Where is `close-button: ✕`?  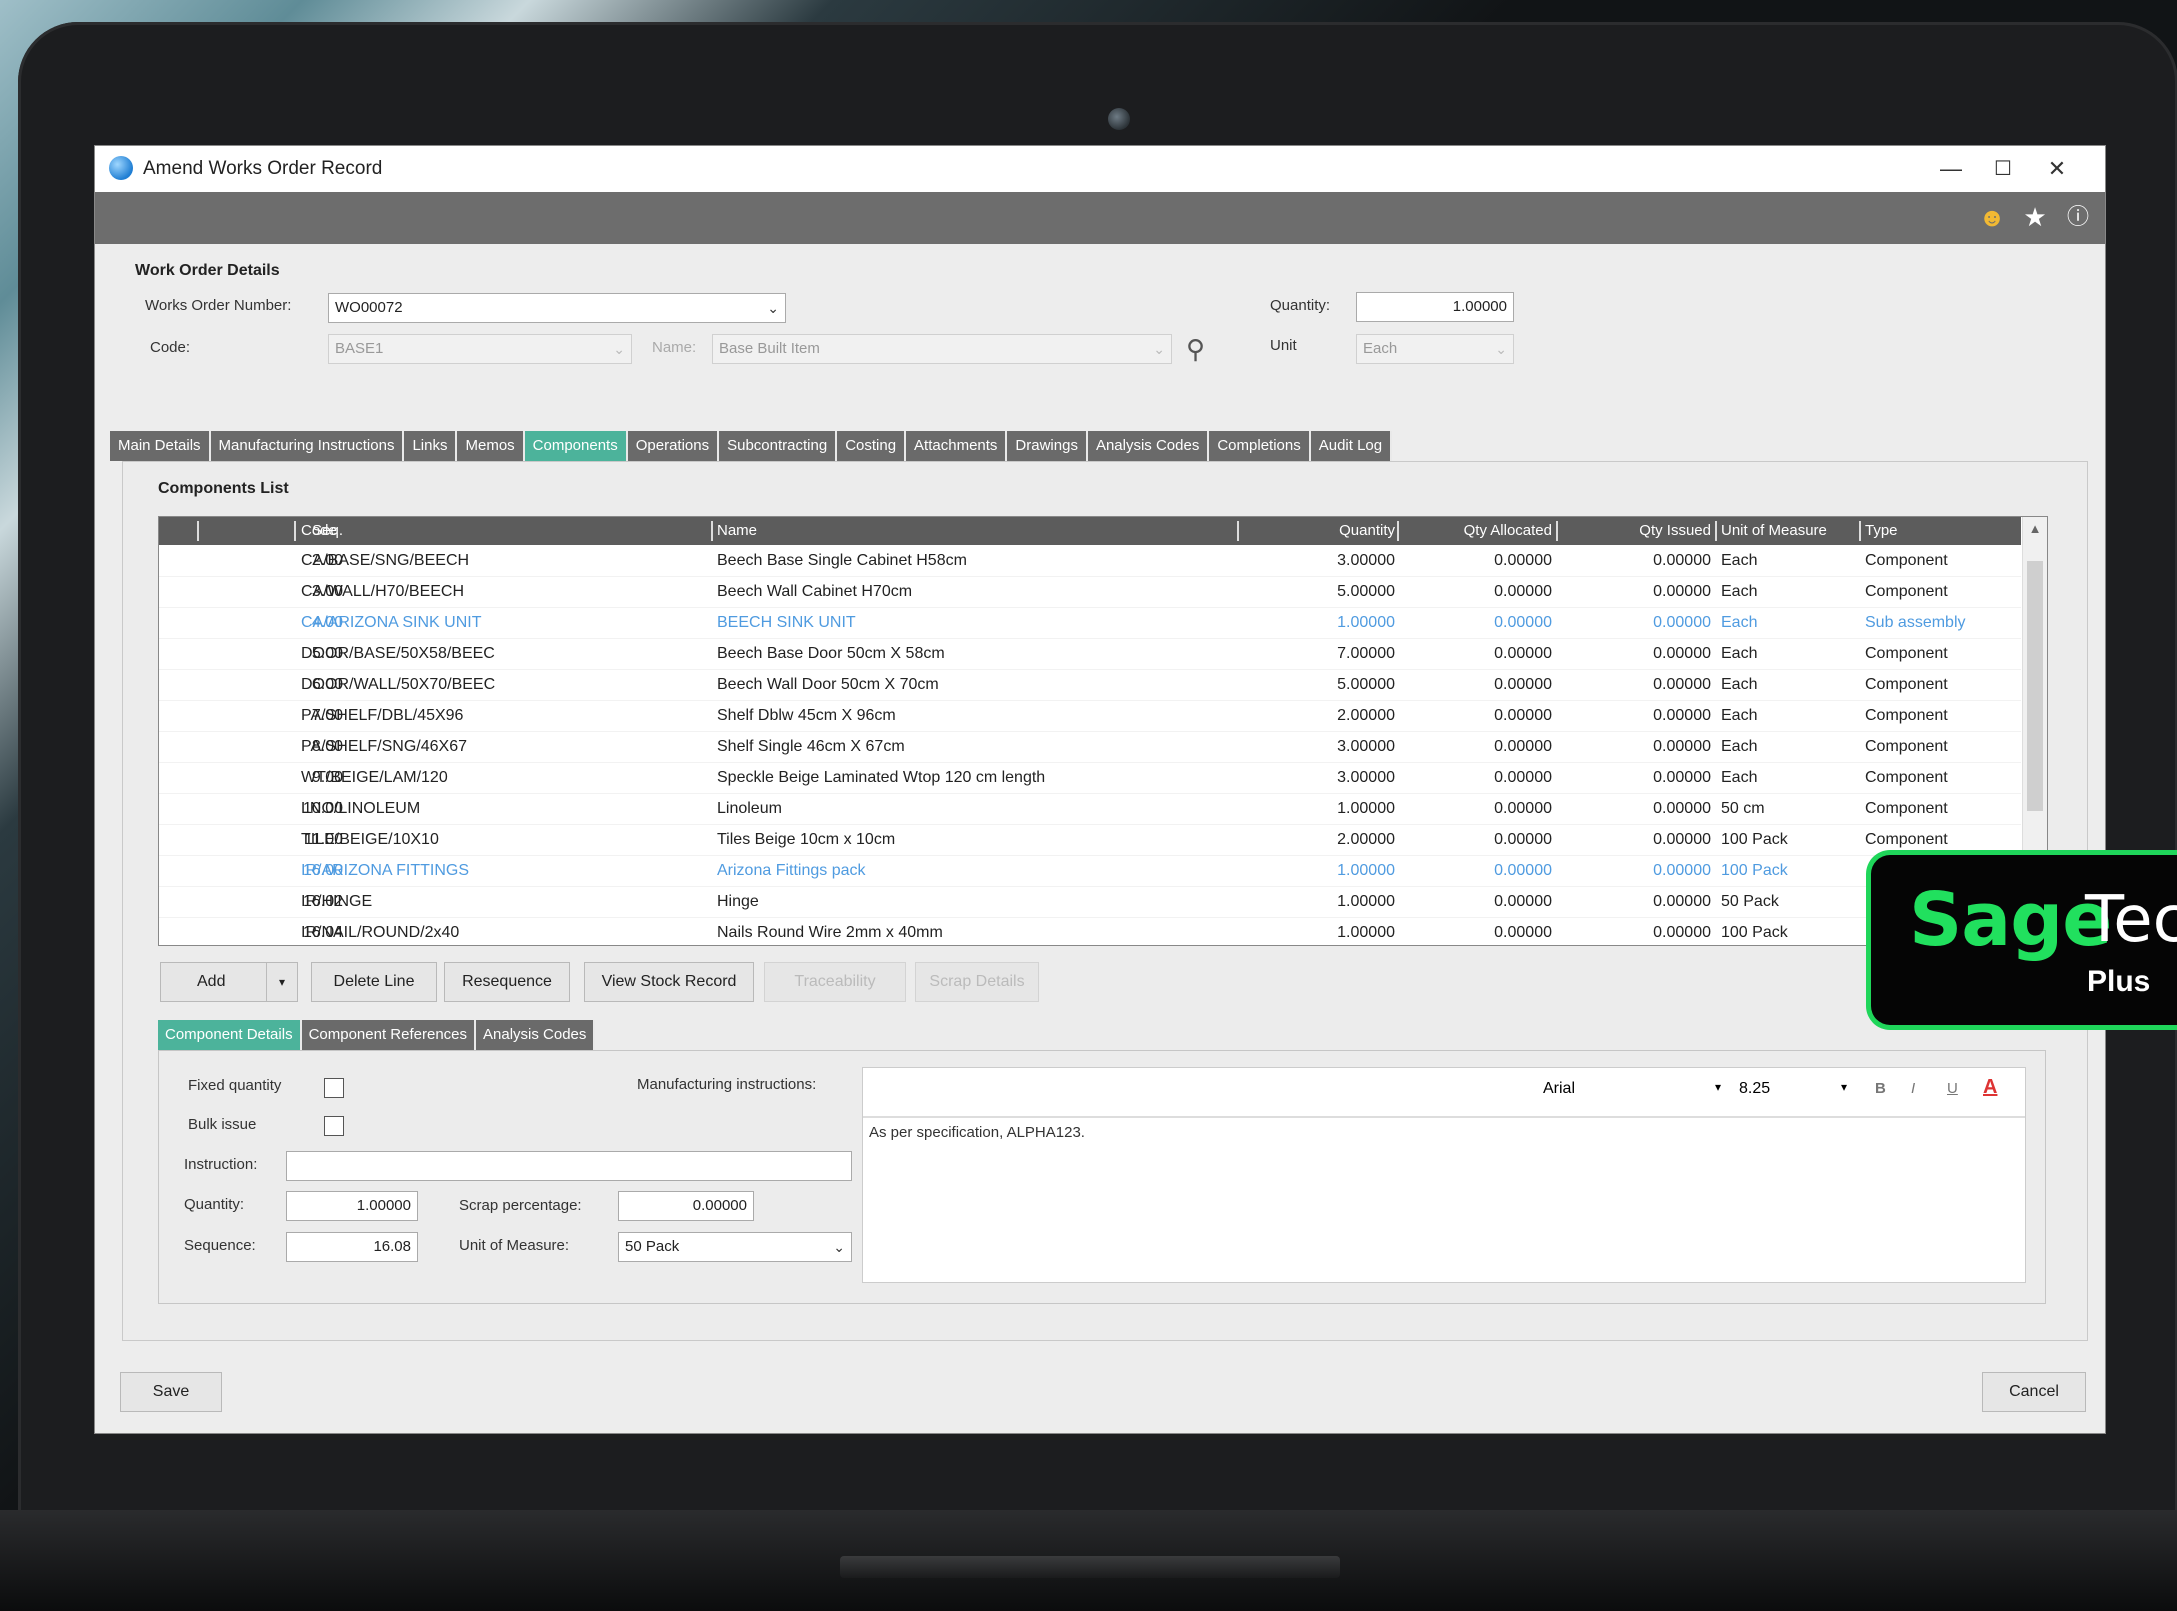
close-button: ✕ is located at coordinates (2057, 169).